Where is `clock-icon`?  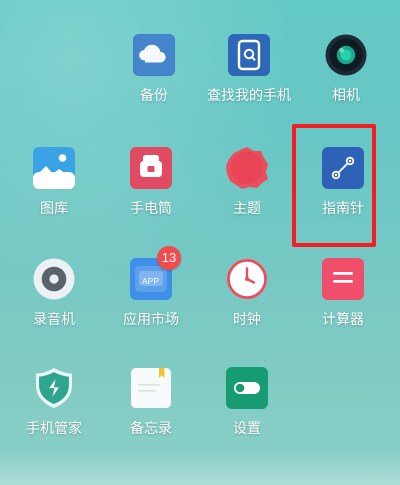 clock-icon is located at coordinates (247, 279).